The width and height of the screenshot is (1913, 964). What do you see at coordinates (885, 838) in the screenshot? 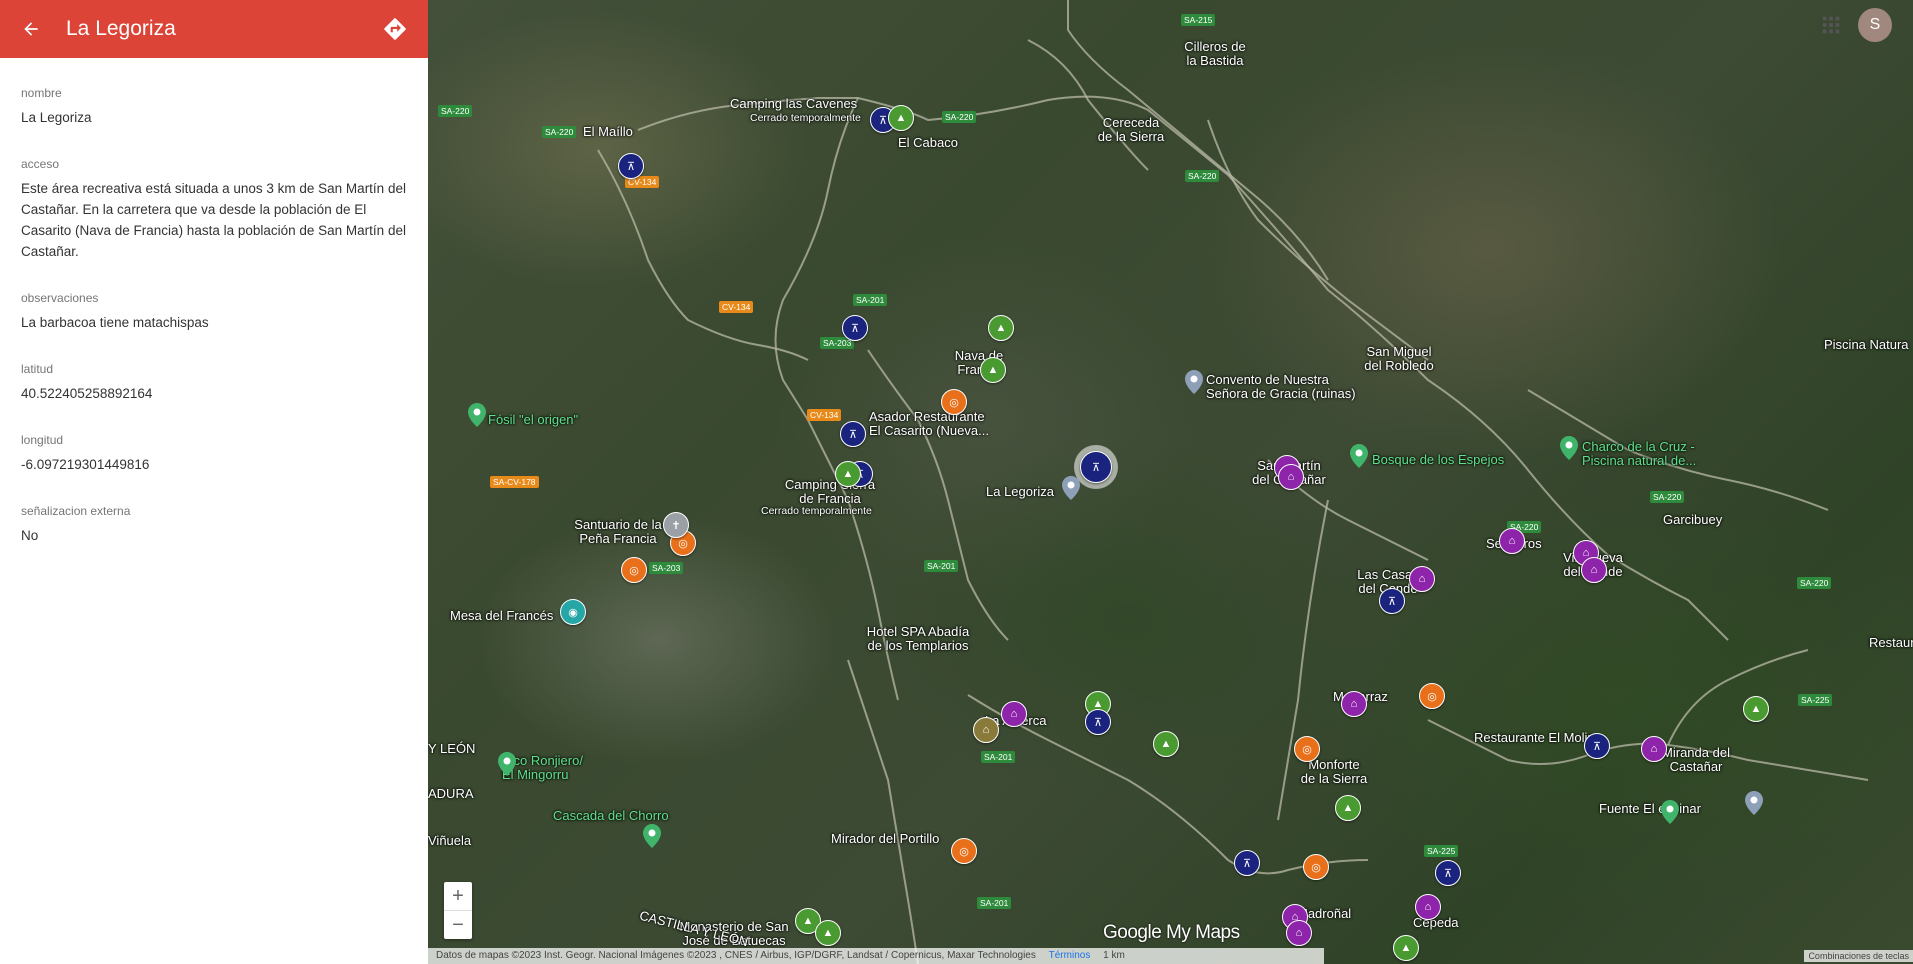
I see `place-mirador: Mirador del Portillo` at bounding box center [885, 838].